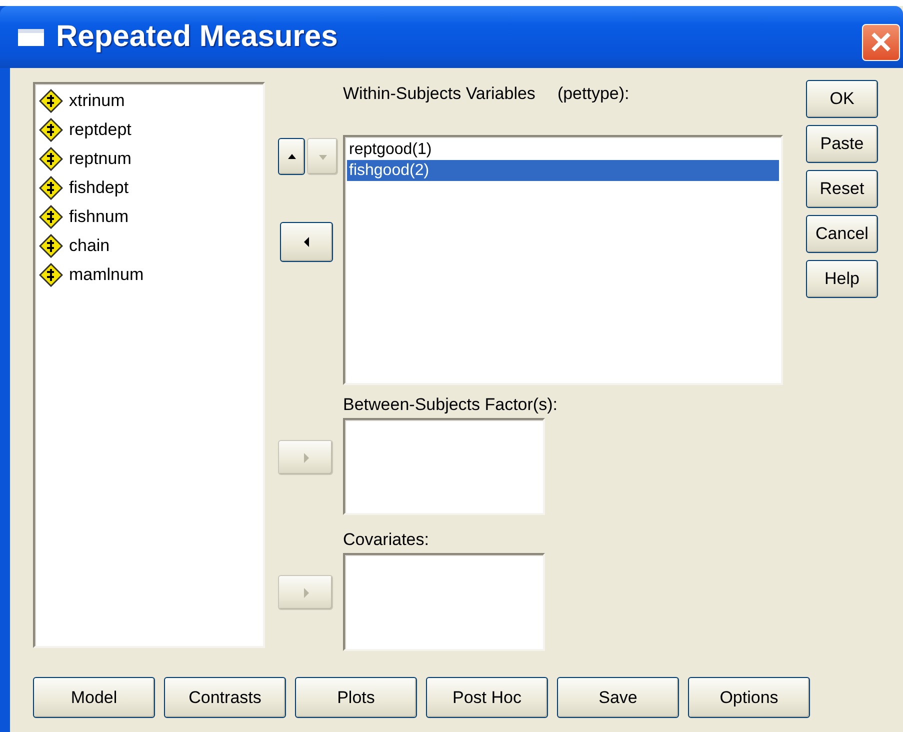 This screenshot has height=732, width=903. What do you see at coordinates (94, 697) in the screenshot?
I see `dialog-button: Model` at bounding box center [94, 697].